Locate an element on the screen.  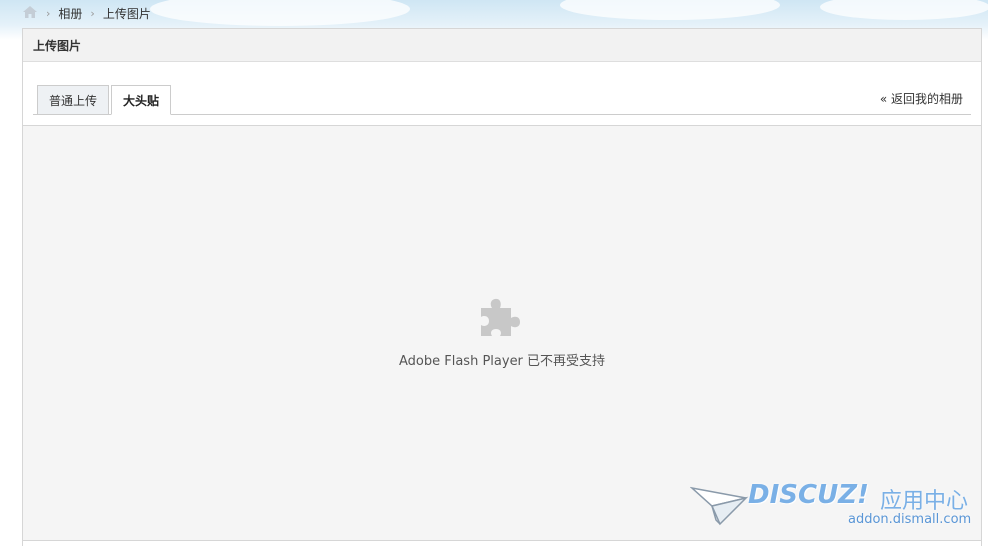
flash-unsupported-message: Adobe Flash Player 已不再受支持 is located at coordinates (502, 361).